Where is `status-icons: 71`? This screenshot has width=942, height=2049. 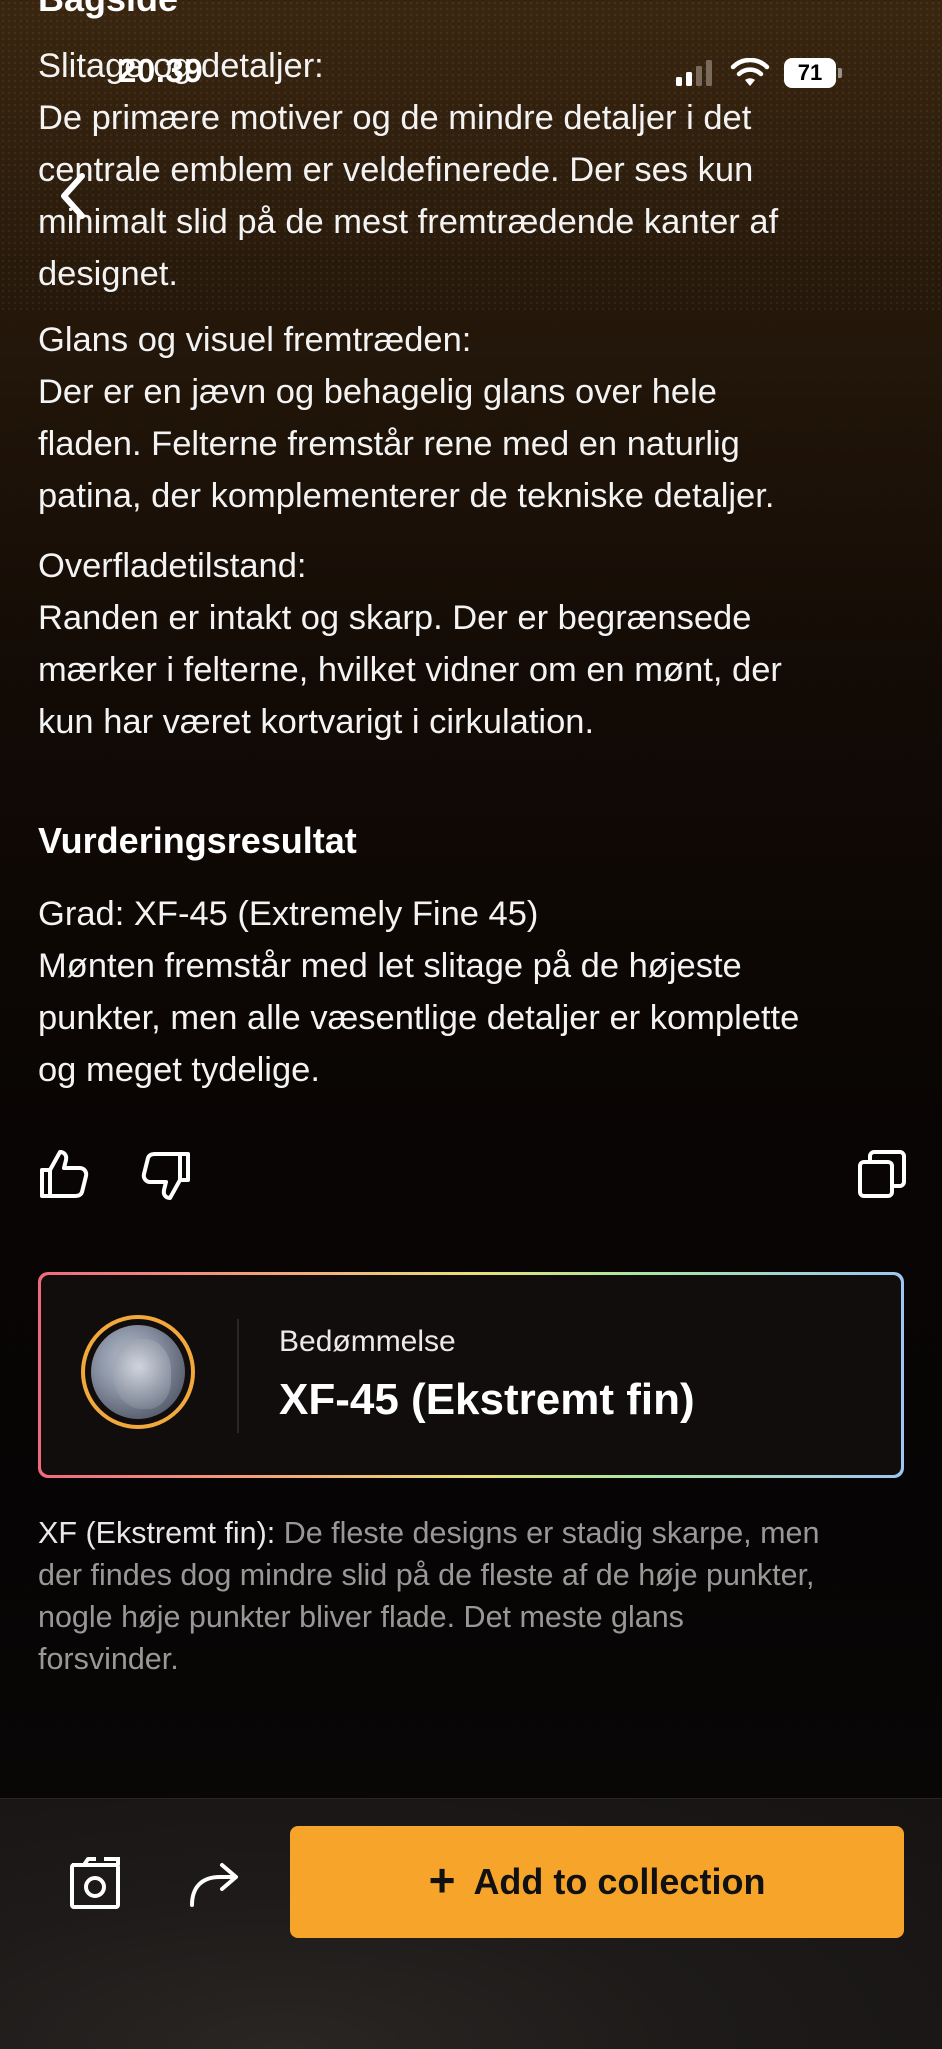 status-icons: 71 is located at coordinates (759, 73).